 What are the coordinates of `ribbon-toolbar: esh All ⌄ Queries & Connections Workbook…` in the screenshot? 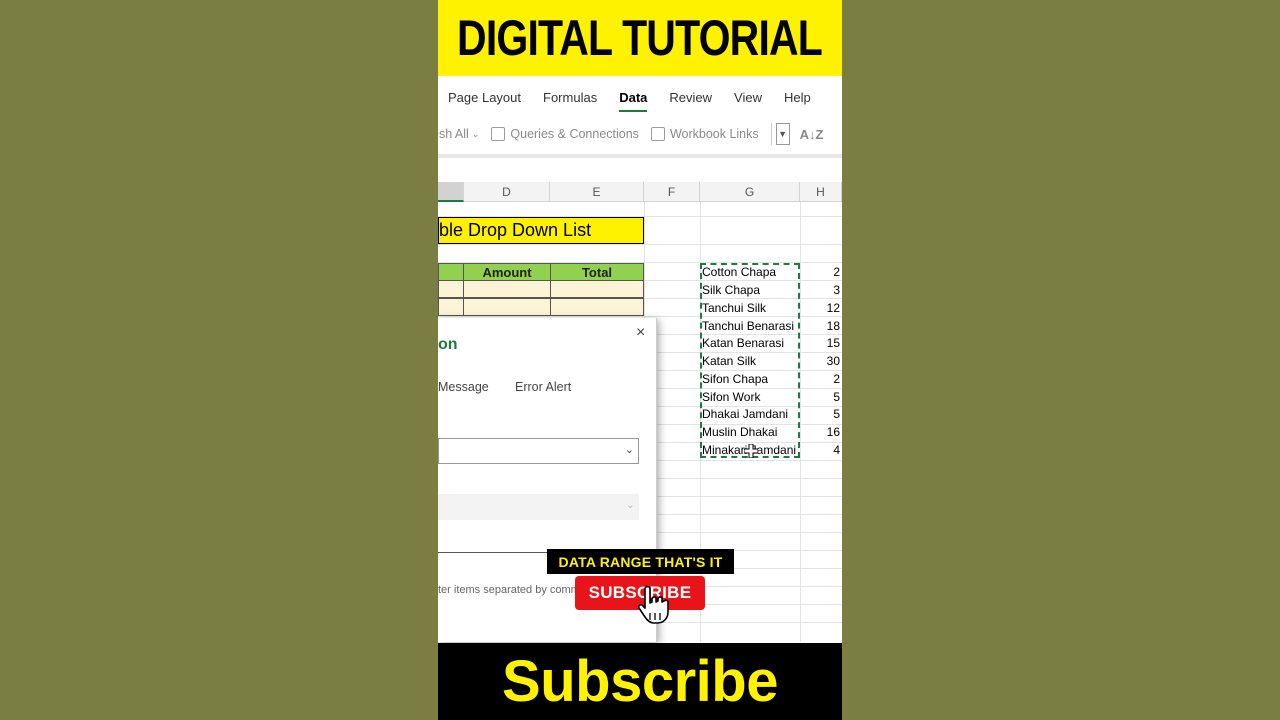 It's located at (640, 134).